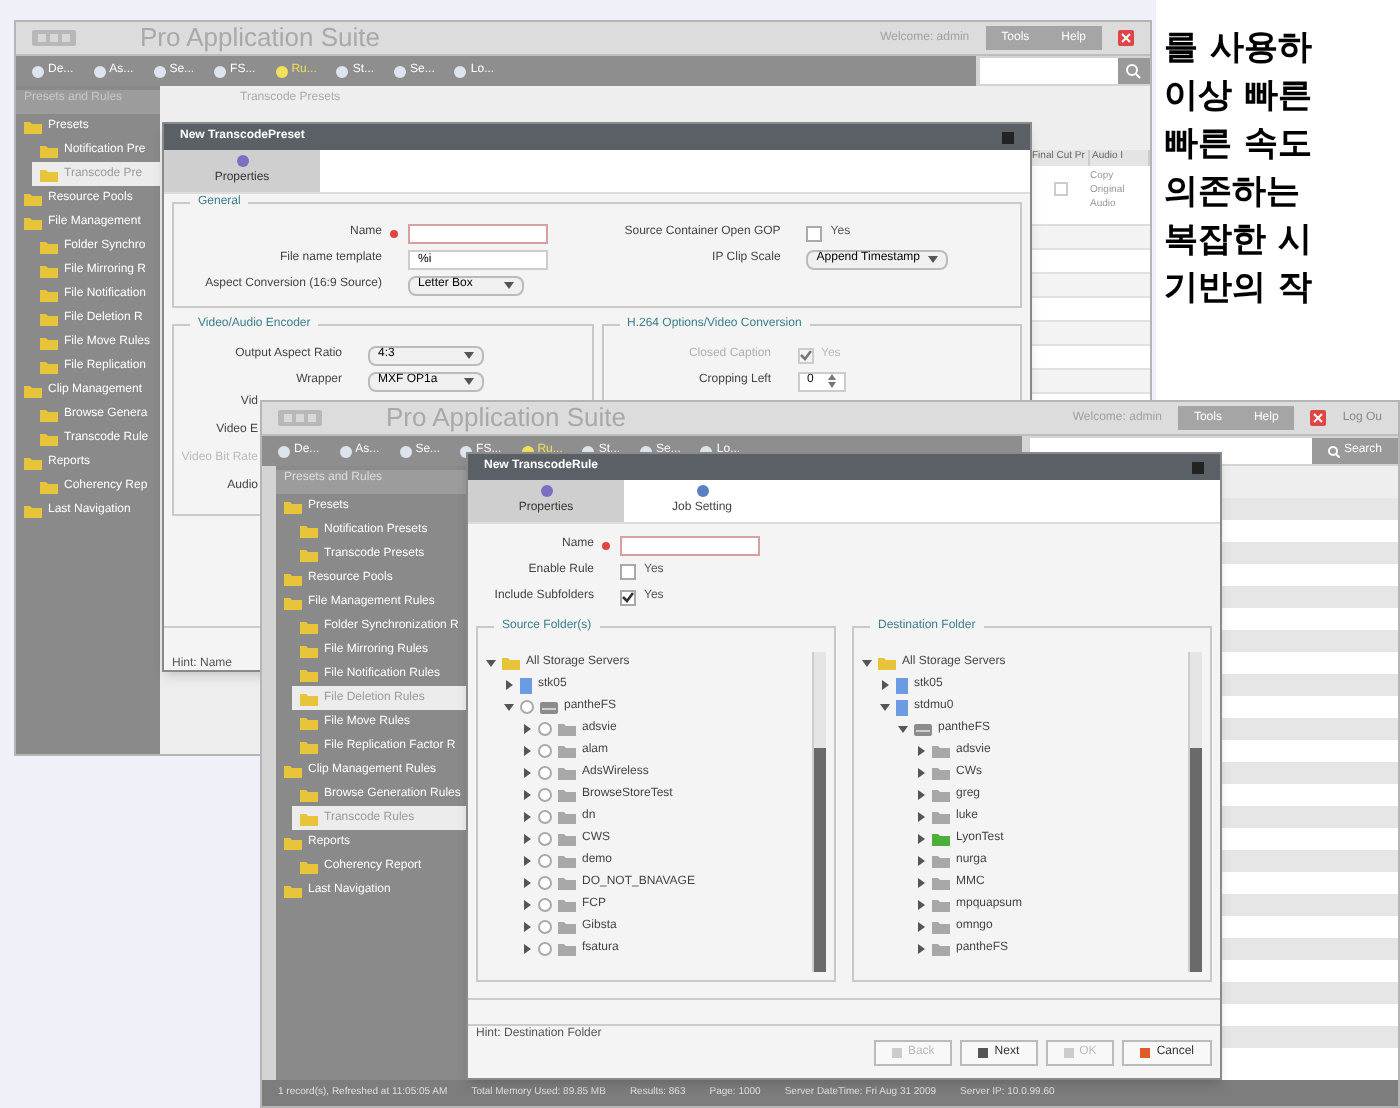  What do you see at coordinates (1239, 49) in the screenshot?
I see `article-text: 를 사용하` at bounding box center [1239, 49].